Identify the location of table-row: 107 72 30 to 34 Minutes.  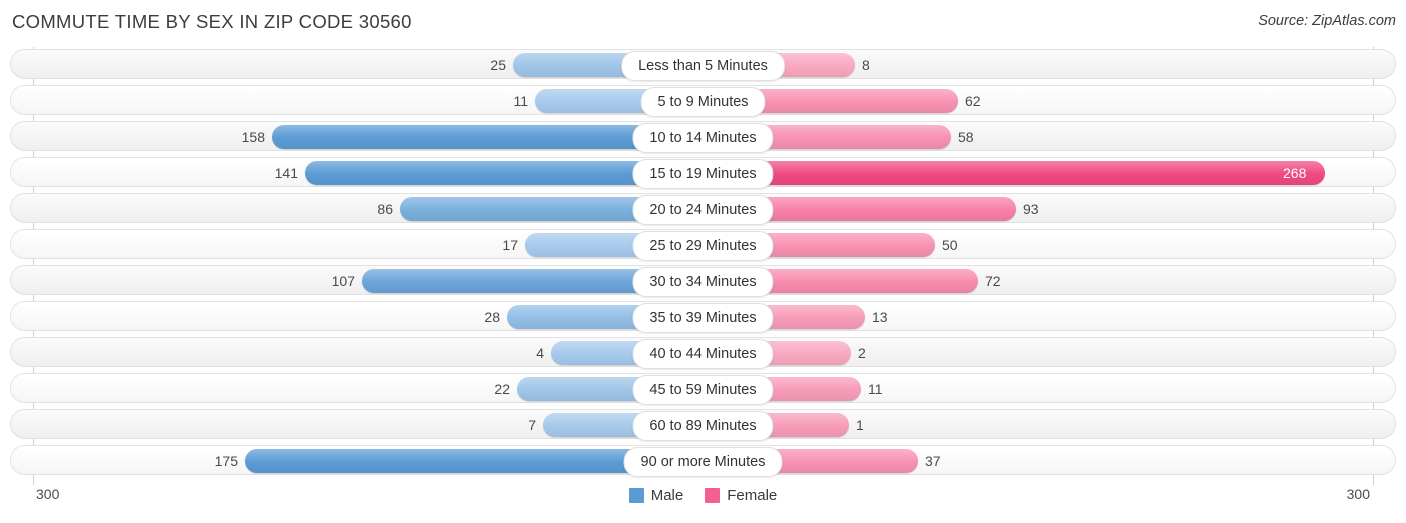
(703, 281).